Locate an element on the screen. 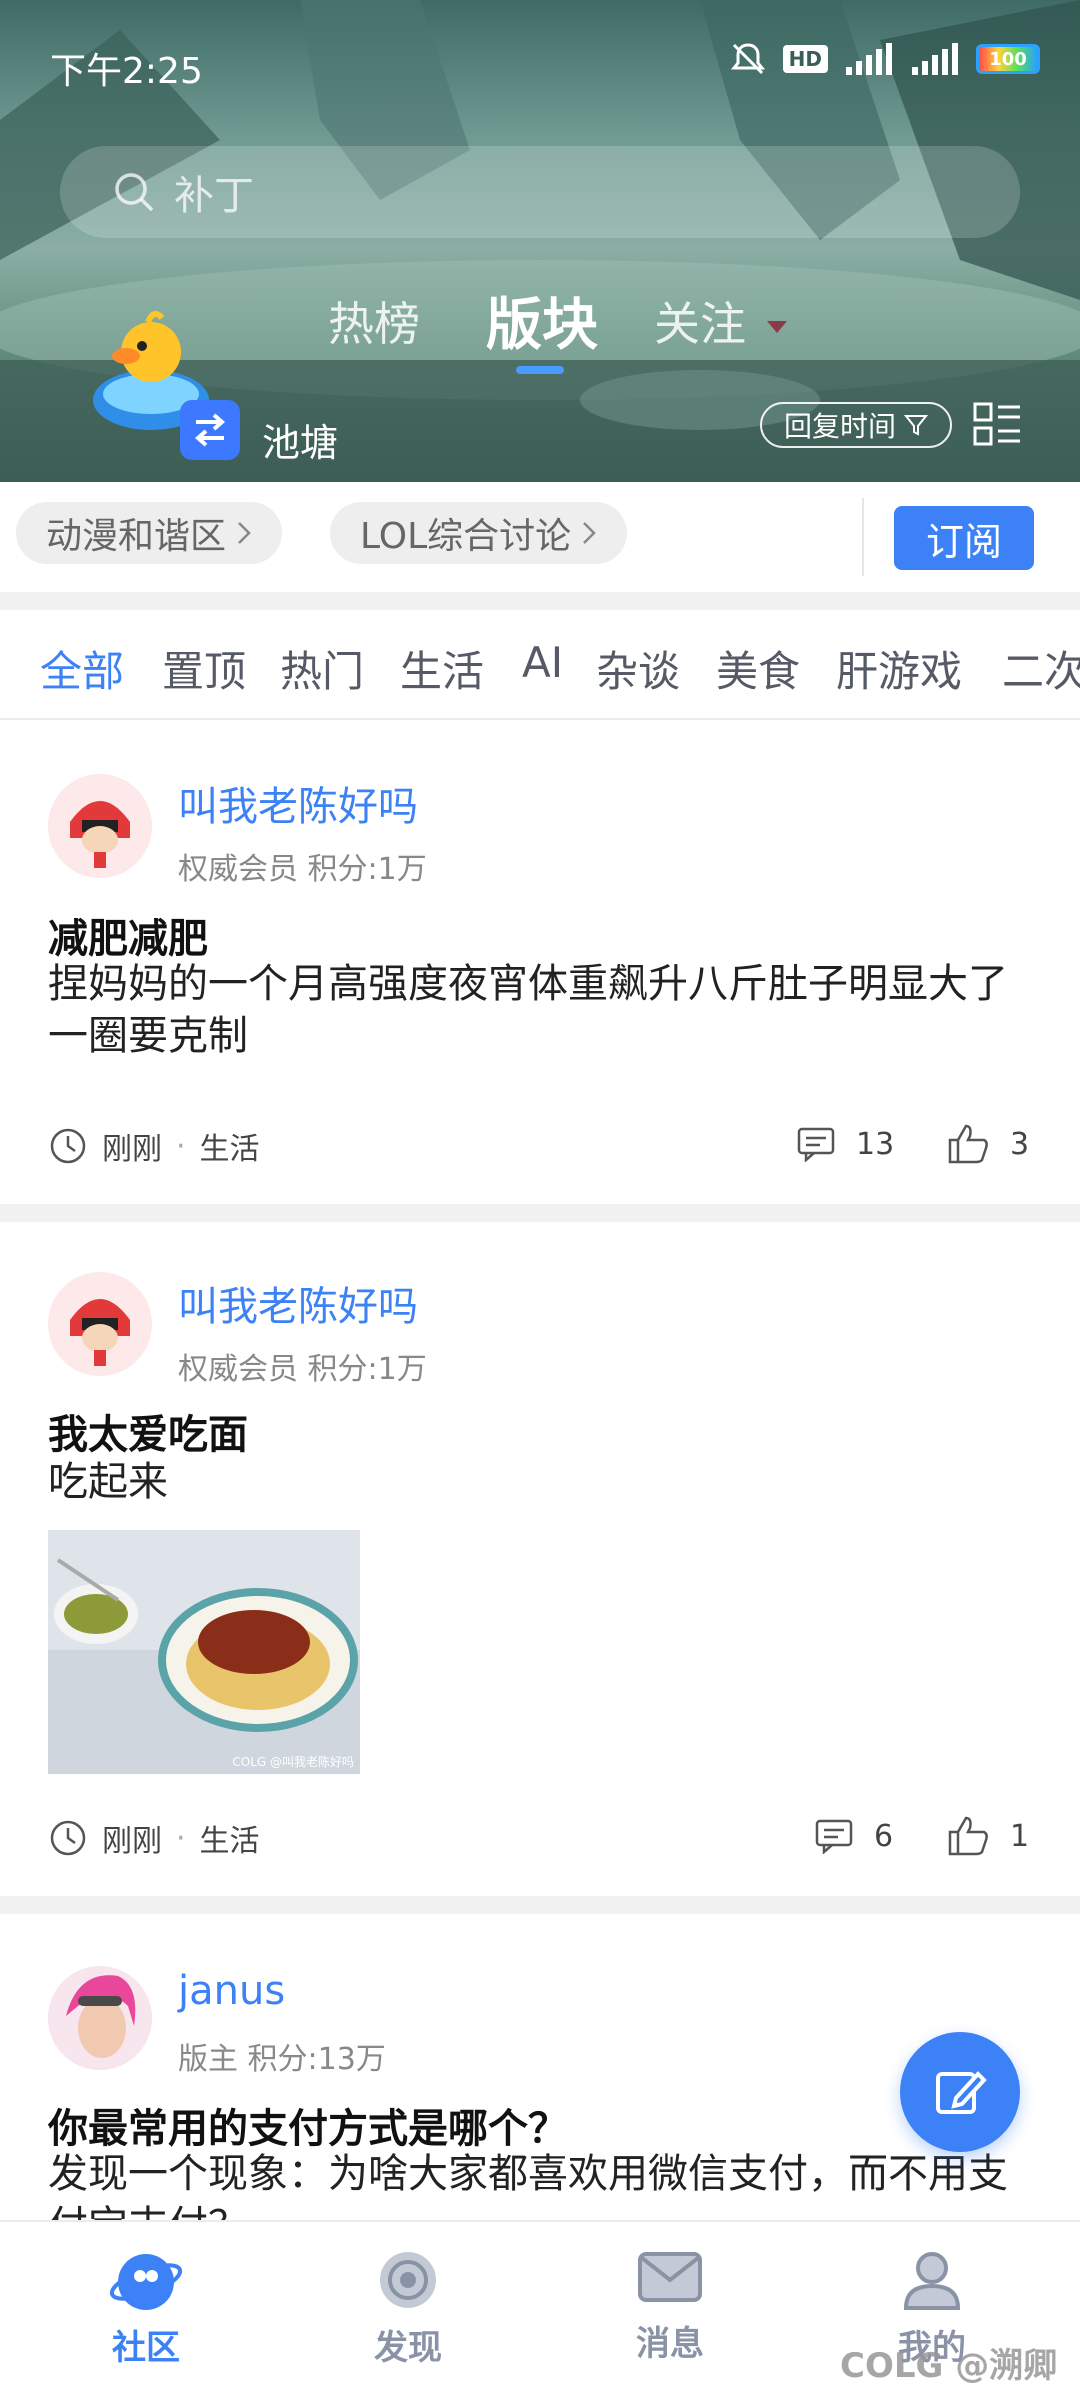 The width and height of the screenshot is (1080, 2400). sort-label: 回复时间 is located at coordinates (840, 426).